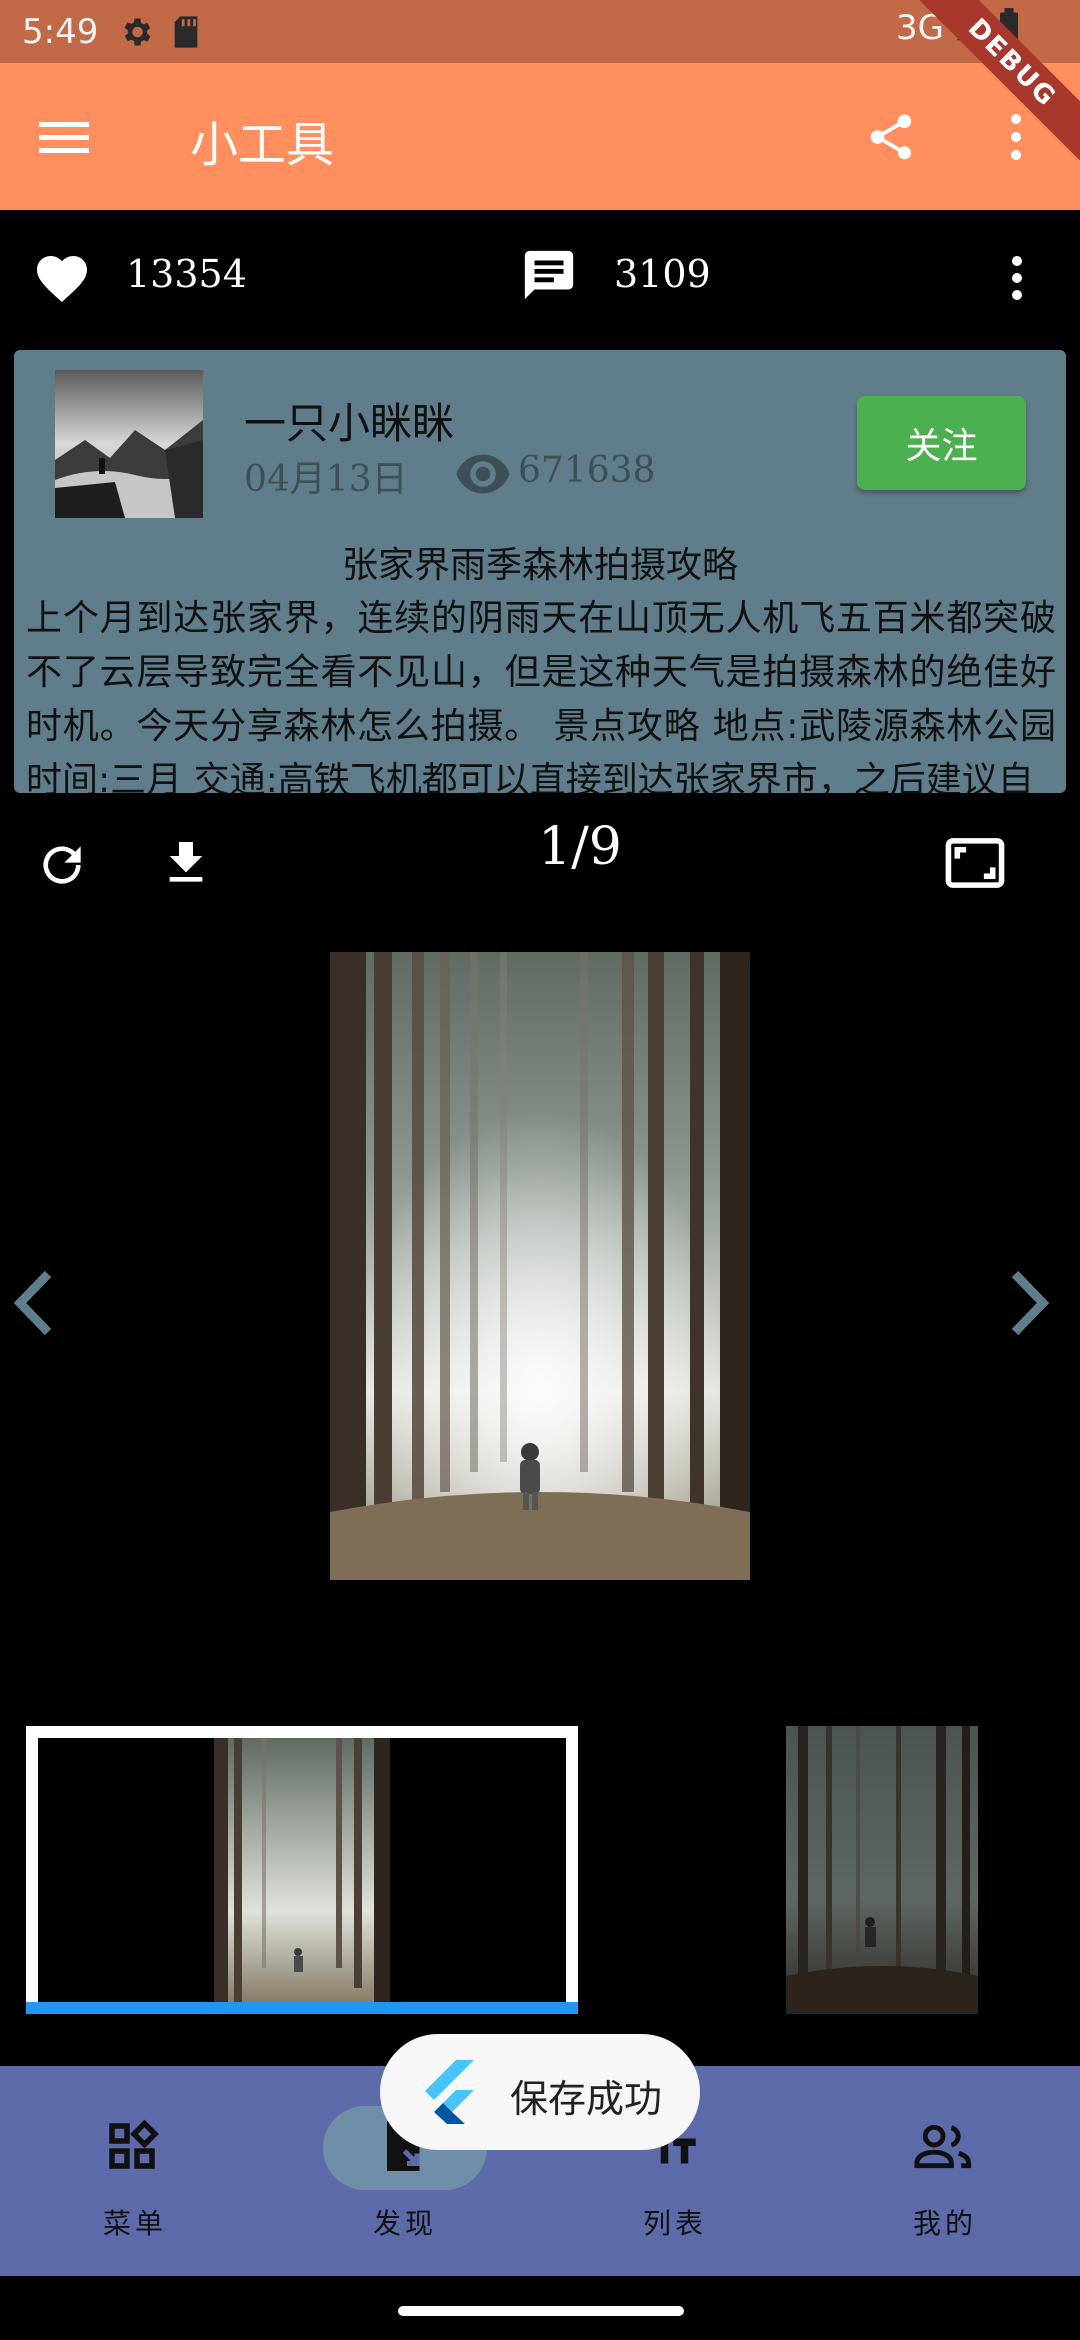 This screenshot has height=2340, width=1080. I want to click on like-count: 13354, so click(186, 274).